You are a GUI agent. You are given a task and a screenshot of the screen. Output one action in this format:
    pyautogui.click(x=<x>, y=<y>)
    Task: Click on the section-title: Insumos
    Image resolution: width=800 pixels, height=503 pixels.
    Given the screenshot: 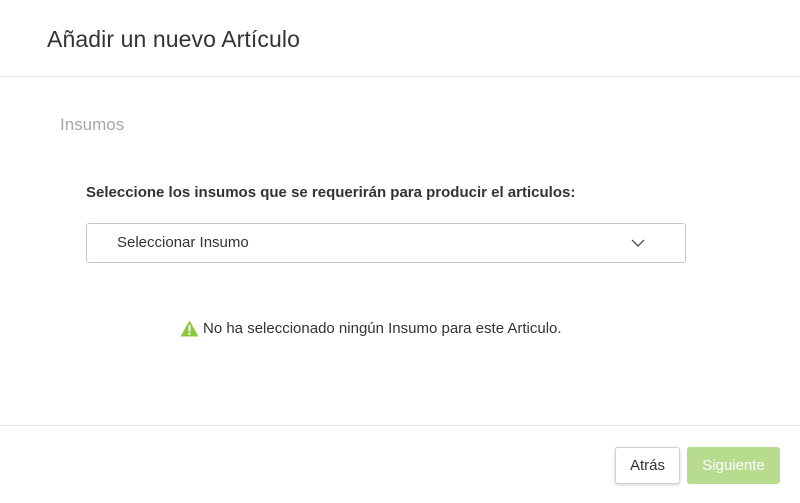 What is the action you would take?
    pyautogui.click(x=92, y=124)
    